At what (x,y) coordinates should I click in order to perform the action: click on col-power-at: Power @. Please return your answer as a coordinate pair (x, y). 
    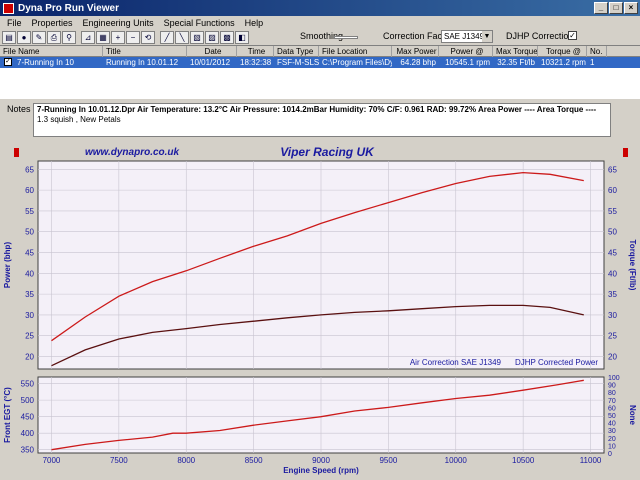
    Looking at the image, I should click on (466, 51).